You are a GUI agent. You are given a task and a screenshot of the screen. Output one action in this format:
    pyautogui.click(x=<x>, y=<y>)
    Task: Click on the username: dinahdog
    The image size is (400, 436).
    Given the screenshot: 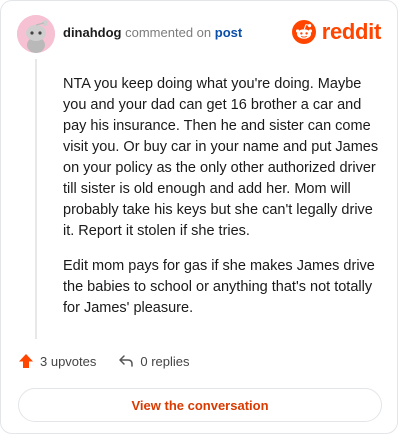 What is the action you would take?
    pyautogui.click(x=92, y=32)
    